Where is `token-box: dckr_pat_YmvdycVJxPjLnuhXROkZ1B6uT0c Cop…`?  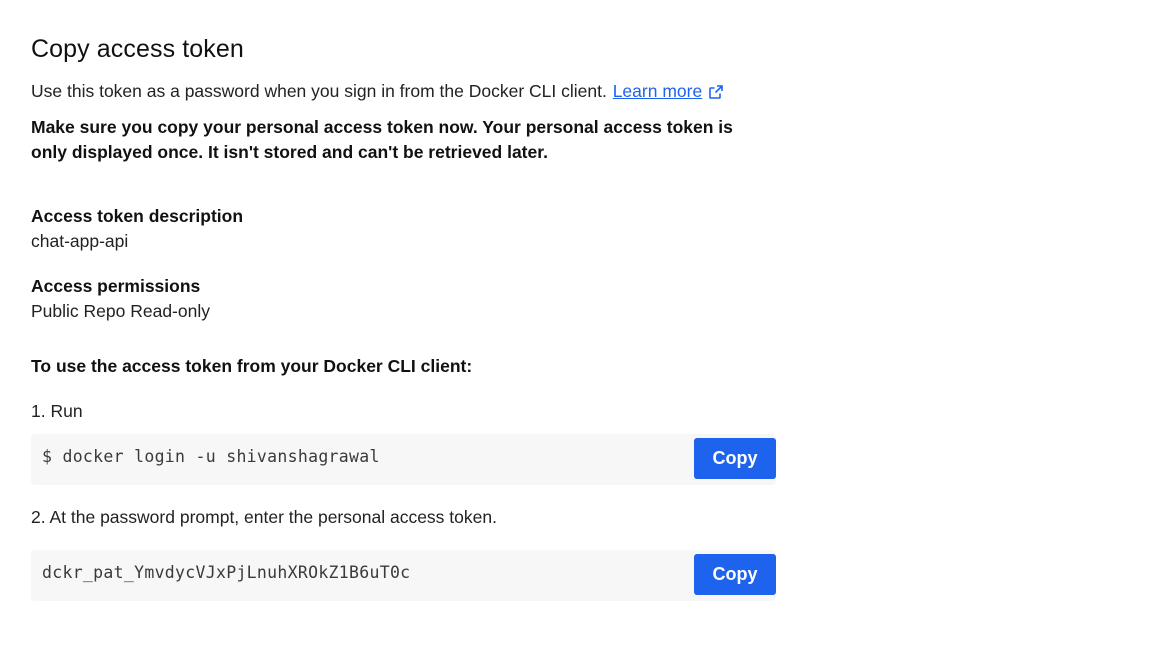
token-box: dckr_pat_YmvdycVJxPjLnuhXROkZ1B6uT0c Cop… is located at coordinates (403, 575).